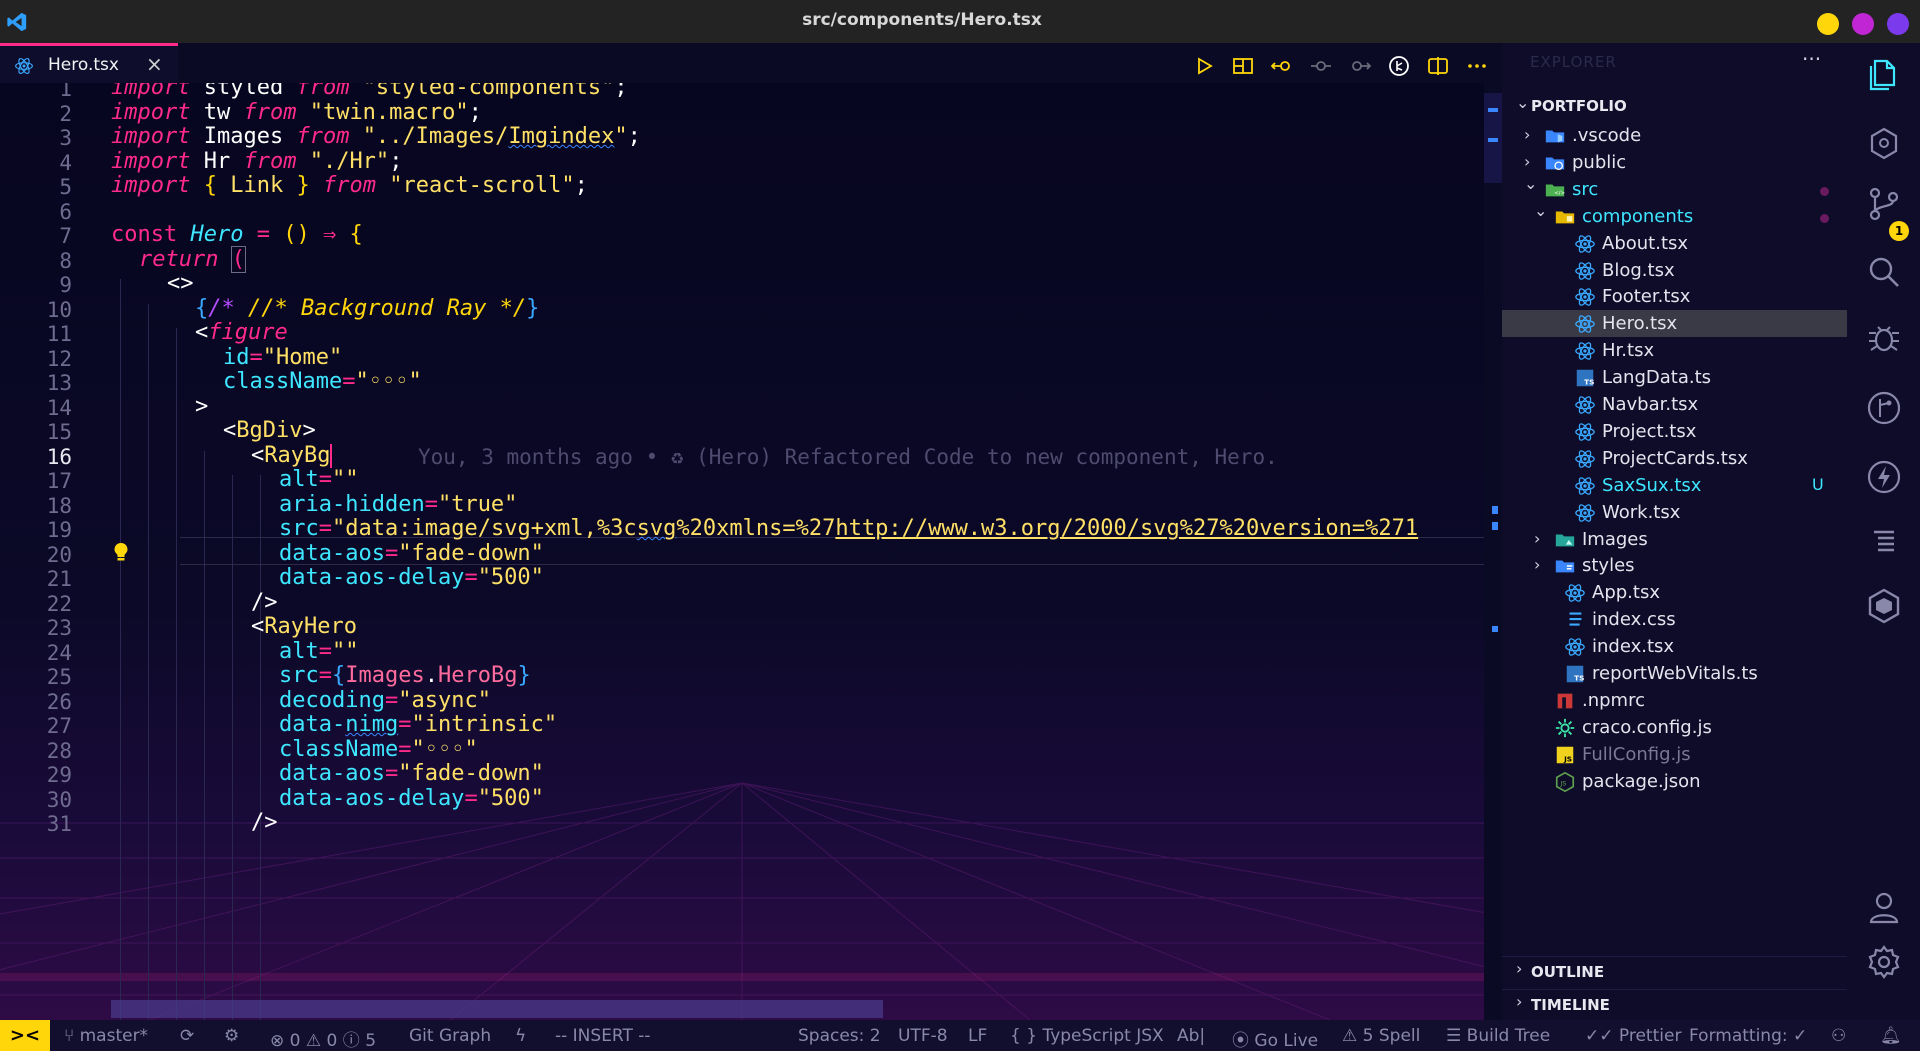 The width and height of the screenshot is (1920, 1051). I want to click on bell-icon: 🔔︎, so click(1891, 1036).